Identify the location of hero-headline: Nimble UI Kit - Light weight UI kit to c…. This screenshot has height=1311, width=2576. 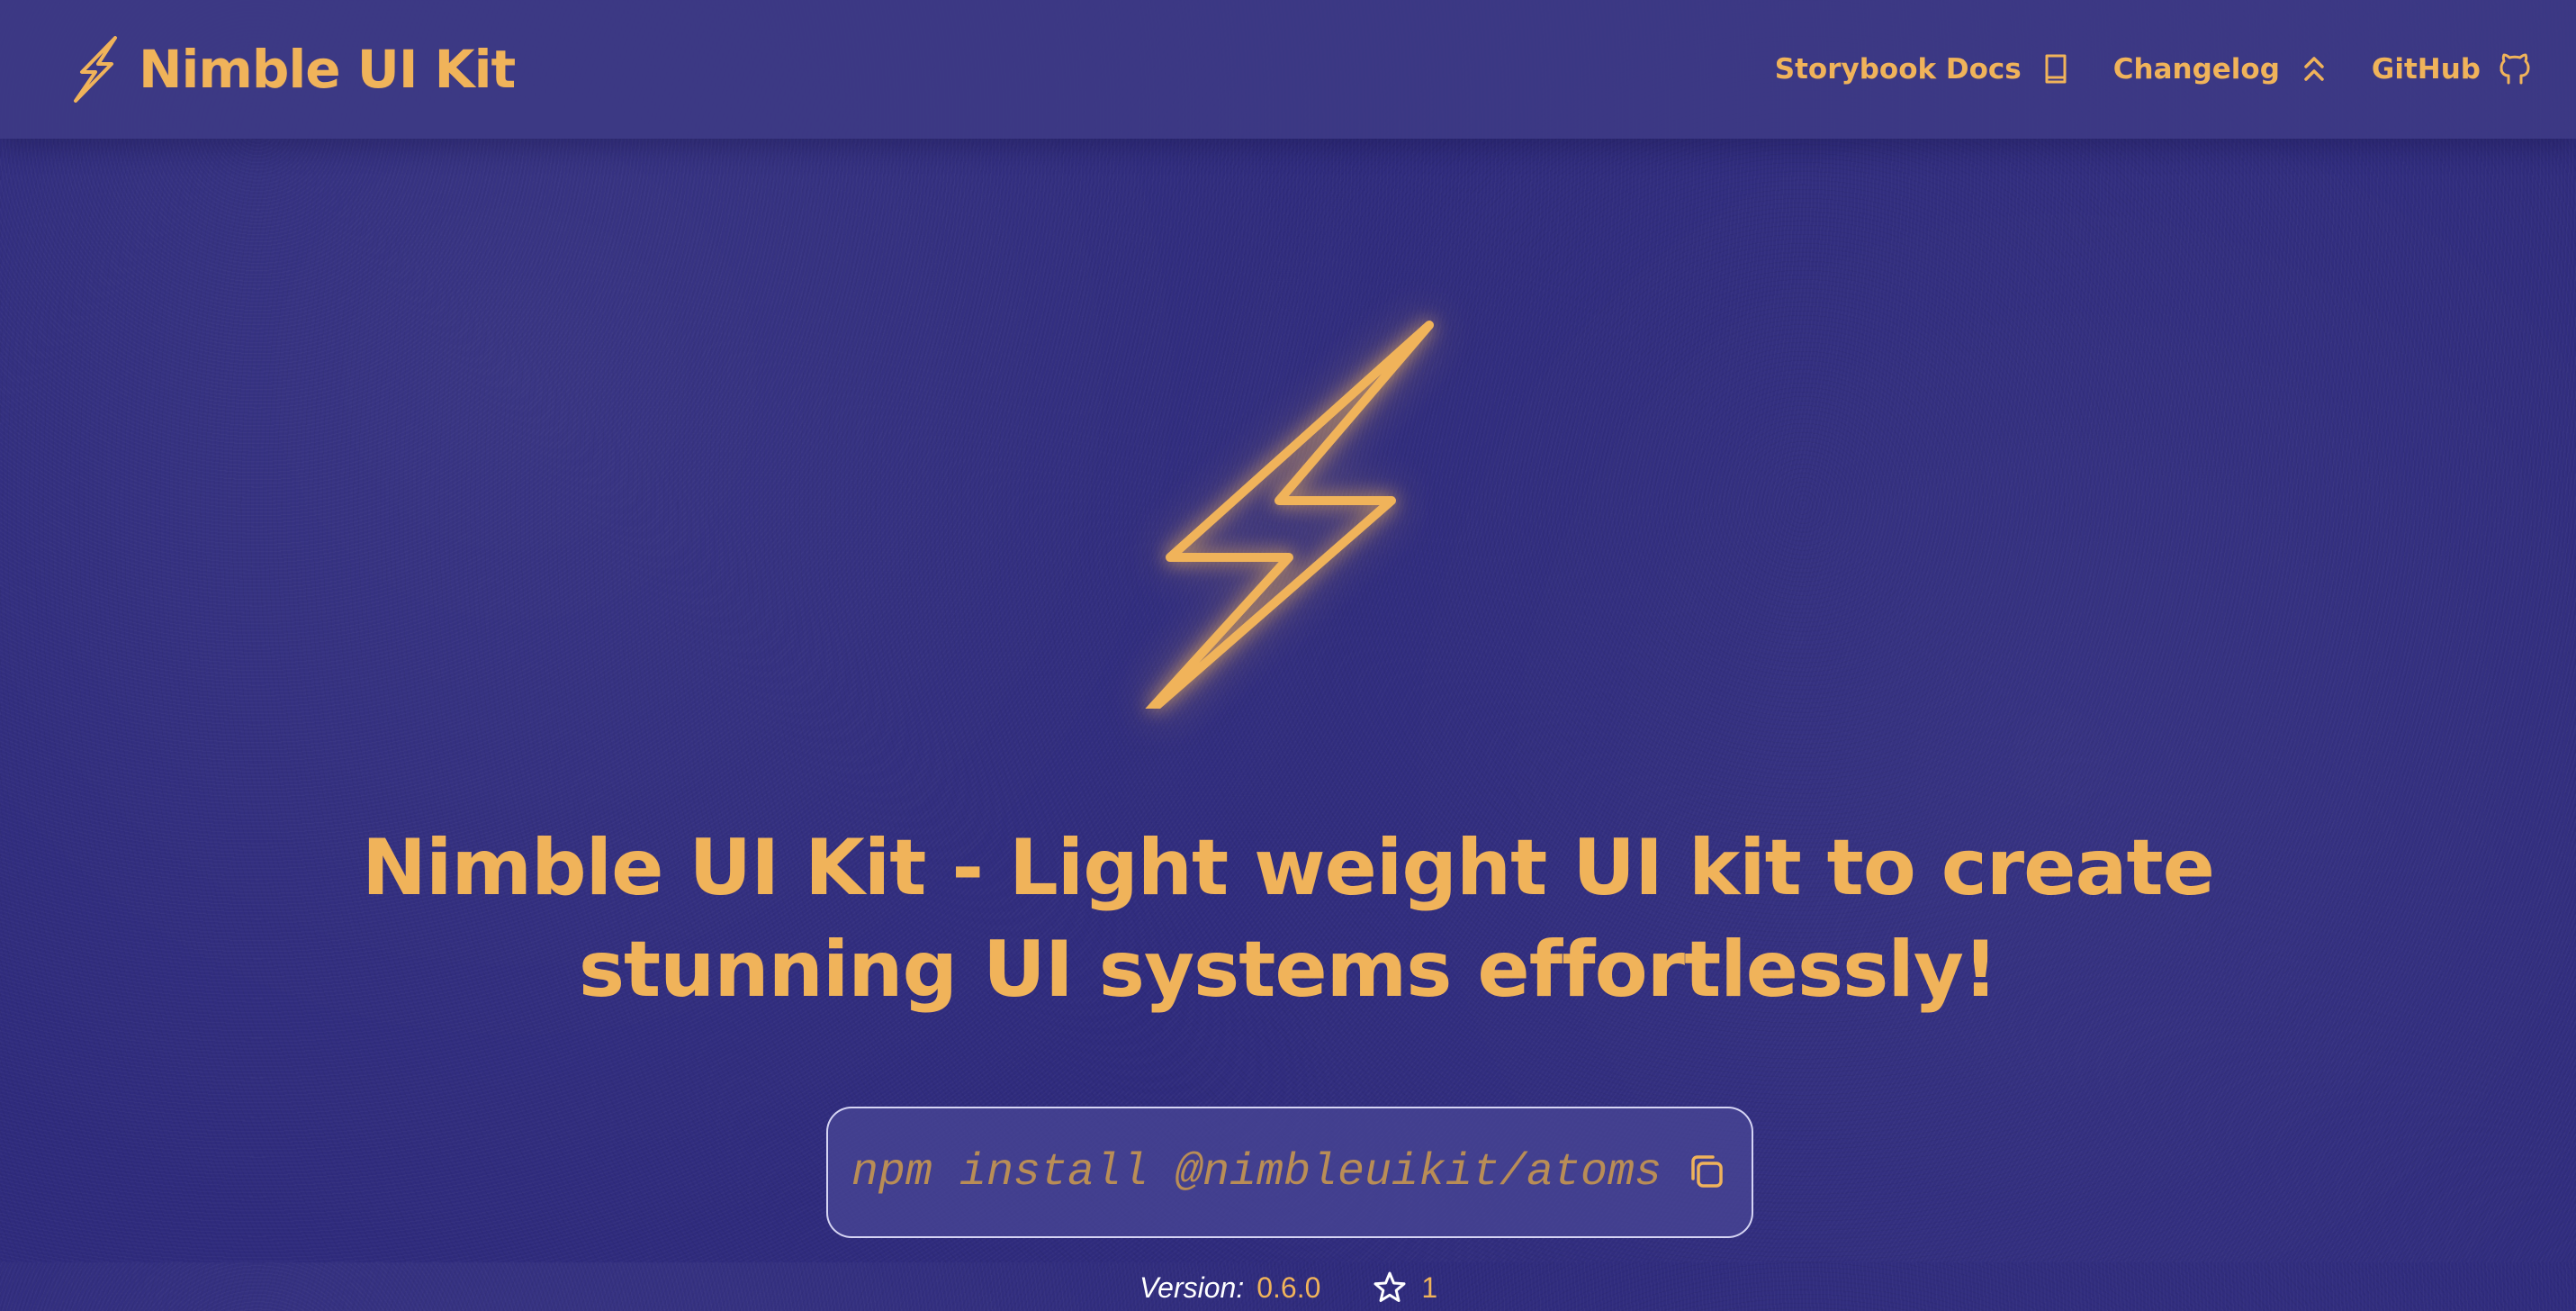
(1288, 919).